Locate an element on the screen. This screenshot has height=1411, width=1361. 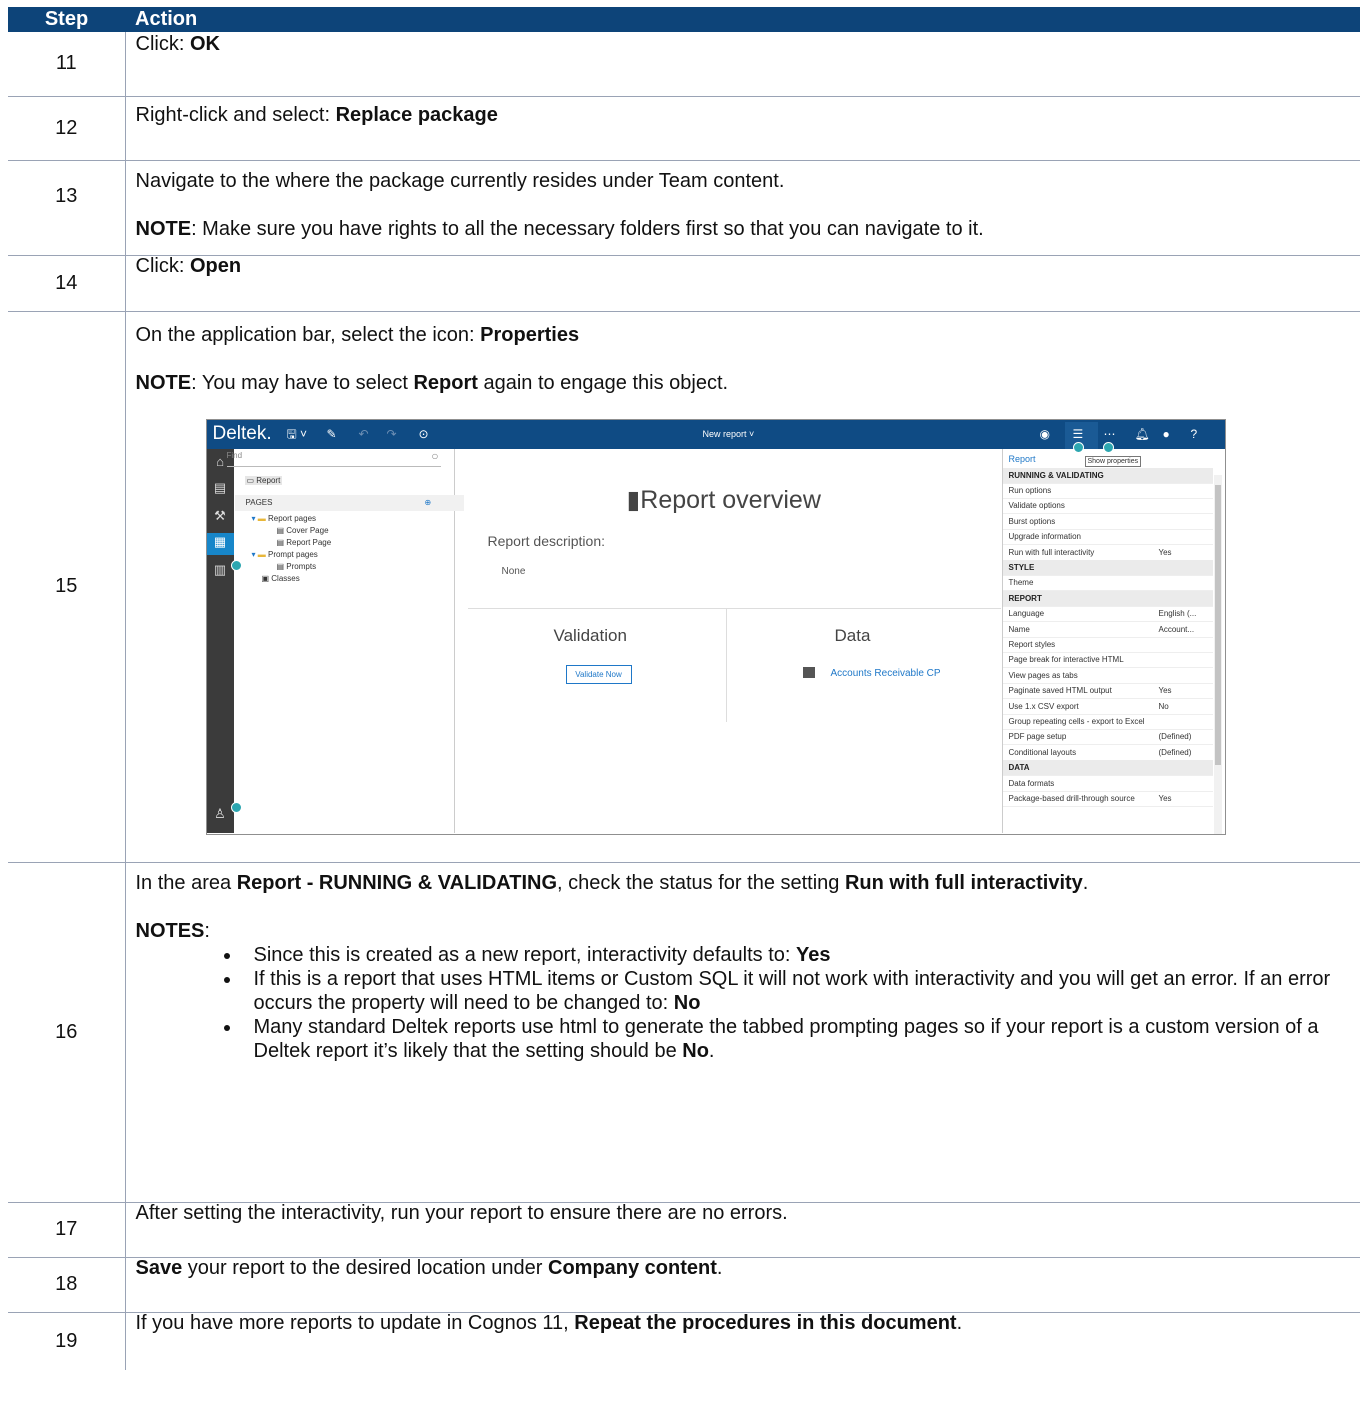
header-row: Step Action is located at coordinates (684, 19).